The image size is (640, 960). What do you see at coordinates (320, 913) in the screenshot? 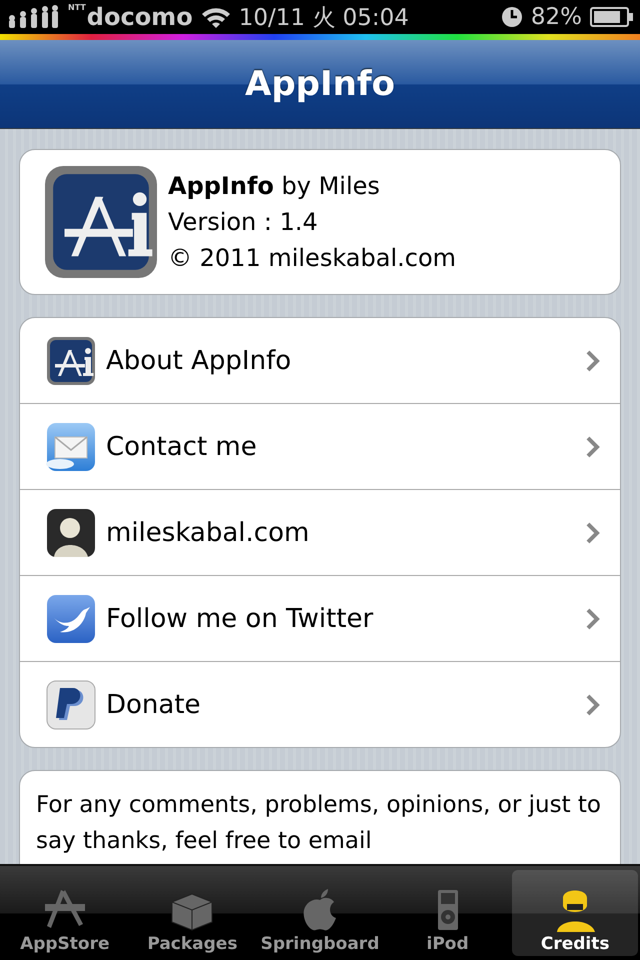
I see `tab: Springboard` at bounding box center [320, 913].